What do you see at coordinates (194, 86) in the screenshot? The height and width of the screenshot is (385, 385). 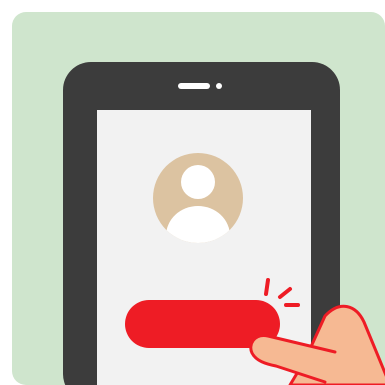 I see `speaker-slot` at bounding box center [194, 86].